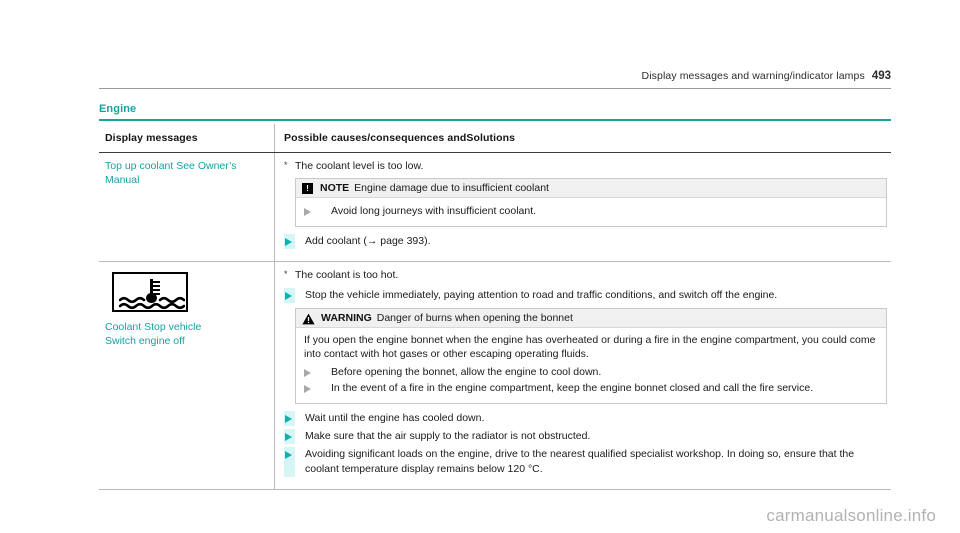  Describe the element at coordinates (150, 291) in the screenshot. I see `coolant-temperature-warning-icon` at that location.